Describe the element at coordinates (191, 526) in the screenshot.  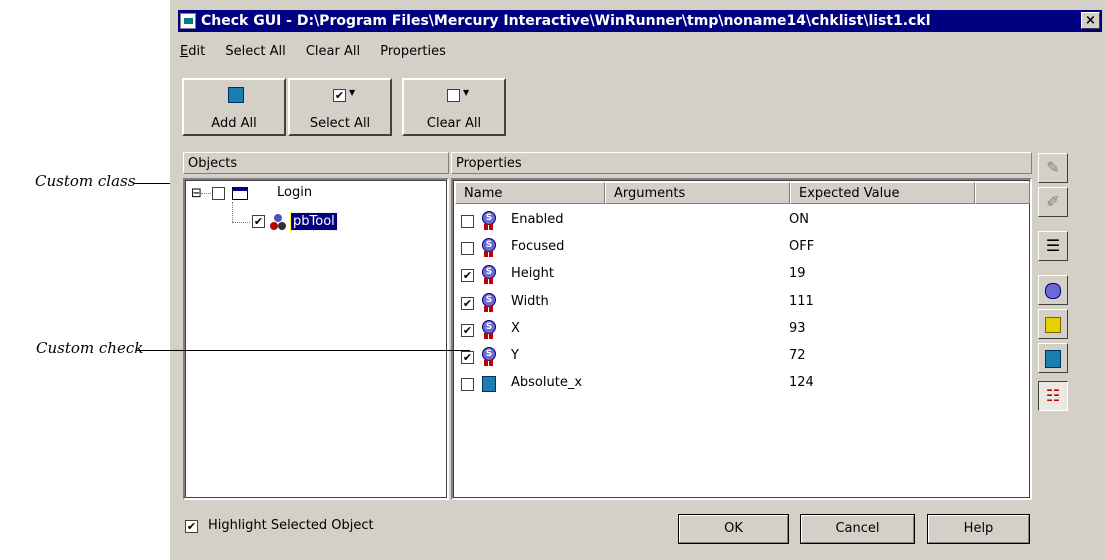
I see `highlight-checkbox: ✔` at that location.